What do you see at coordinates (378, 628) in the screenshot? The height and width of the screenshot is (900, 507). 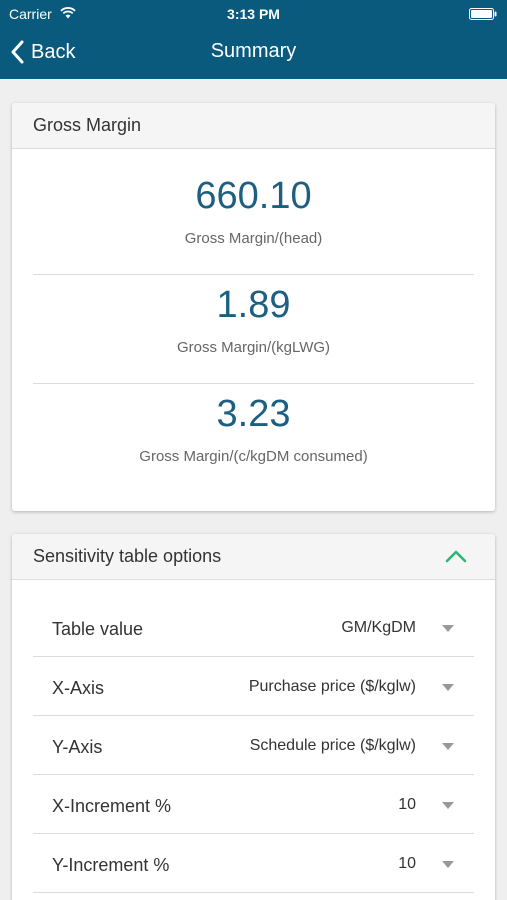 I see `option-value: GM/KgDM` at bounding box center [378, 628].